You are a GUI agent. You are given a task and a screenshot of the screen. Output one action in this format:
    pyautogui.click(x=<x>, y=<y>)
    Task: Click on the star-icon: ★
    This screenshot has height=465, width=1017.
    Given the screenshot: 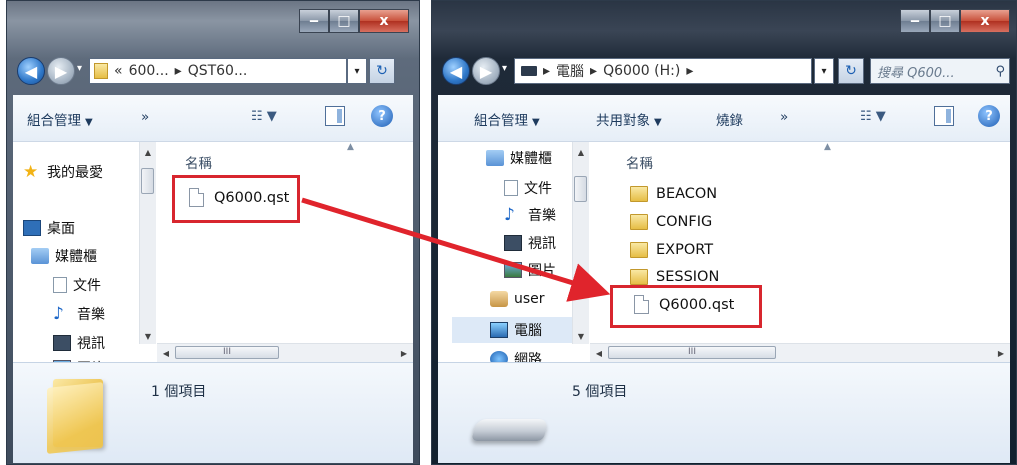 What is the action you would take?
    pyautogui.click(x=31, y=172)
    